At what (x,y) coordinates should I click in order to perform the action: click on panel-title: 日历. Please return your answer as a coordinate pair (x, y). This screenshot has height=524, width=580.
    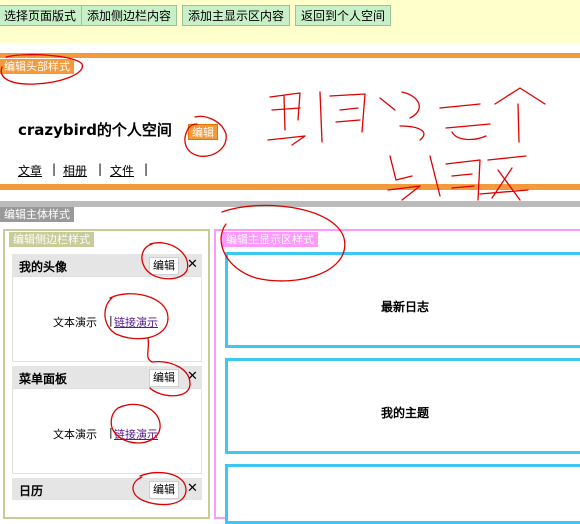
    Looking at the image, I should click on (31, 491).